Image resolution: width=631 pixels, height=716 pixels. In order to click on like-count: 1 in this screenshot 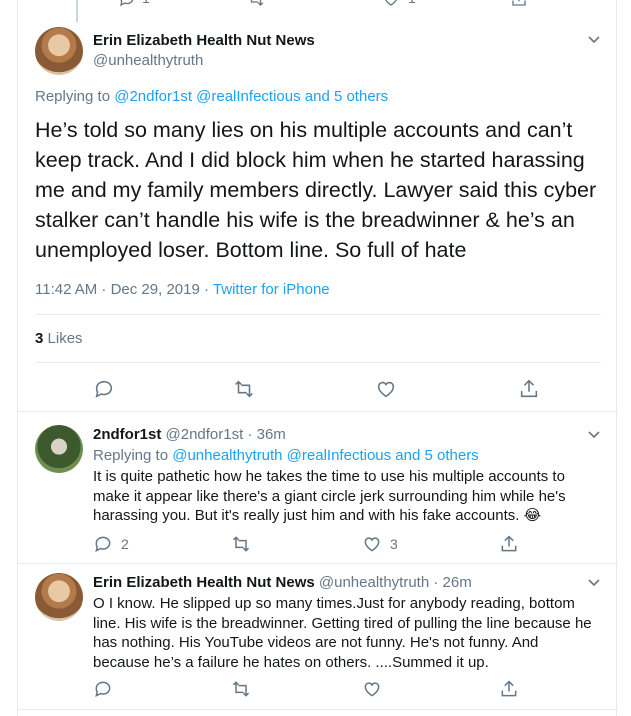, I will do `click(412, 3)`.